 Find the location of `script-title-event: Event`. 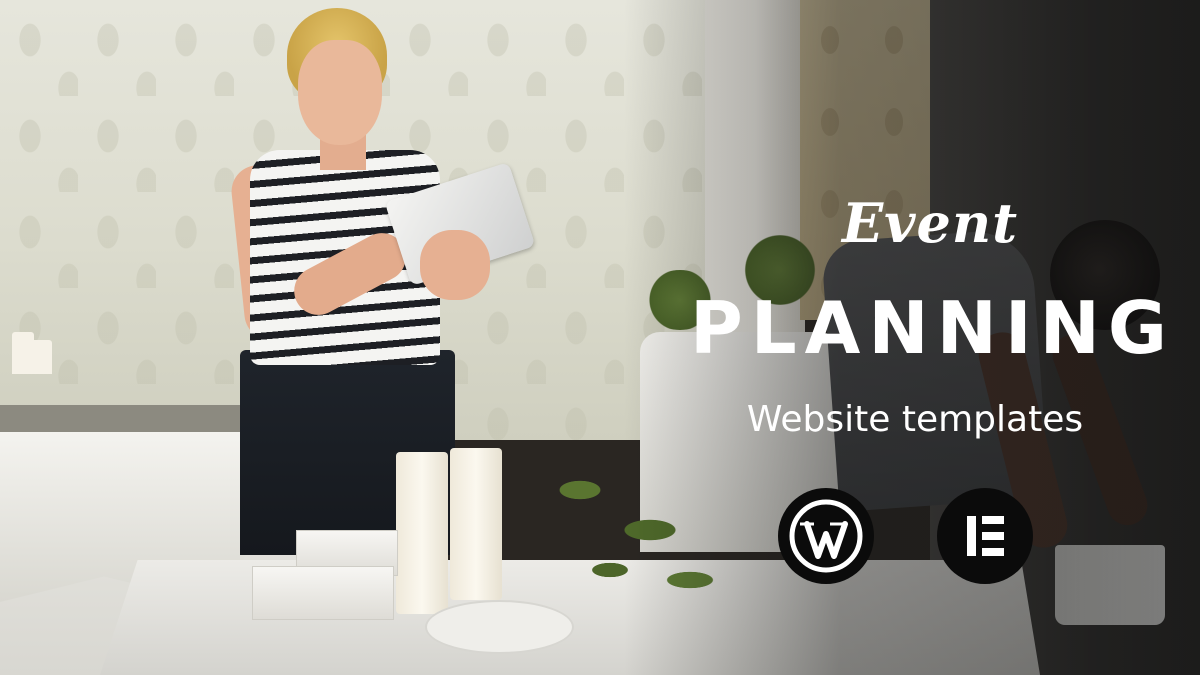

script-title-event: Event is located at coordinates (930, 223).